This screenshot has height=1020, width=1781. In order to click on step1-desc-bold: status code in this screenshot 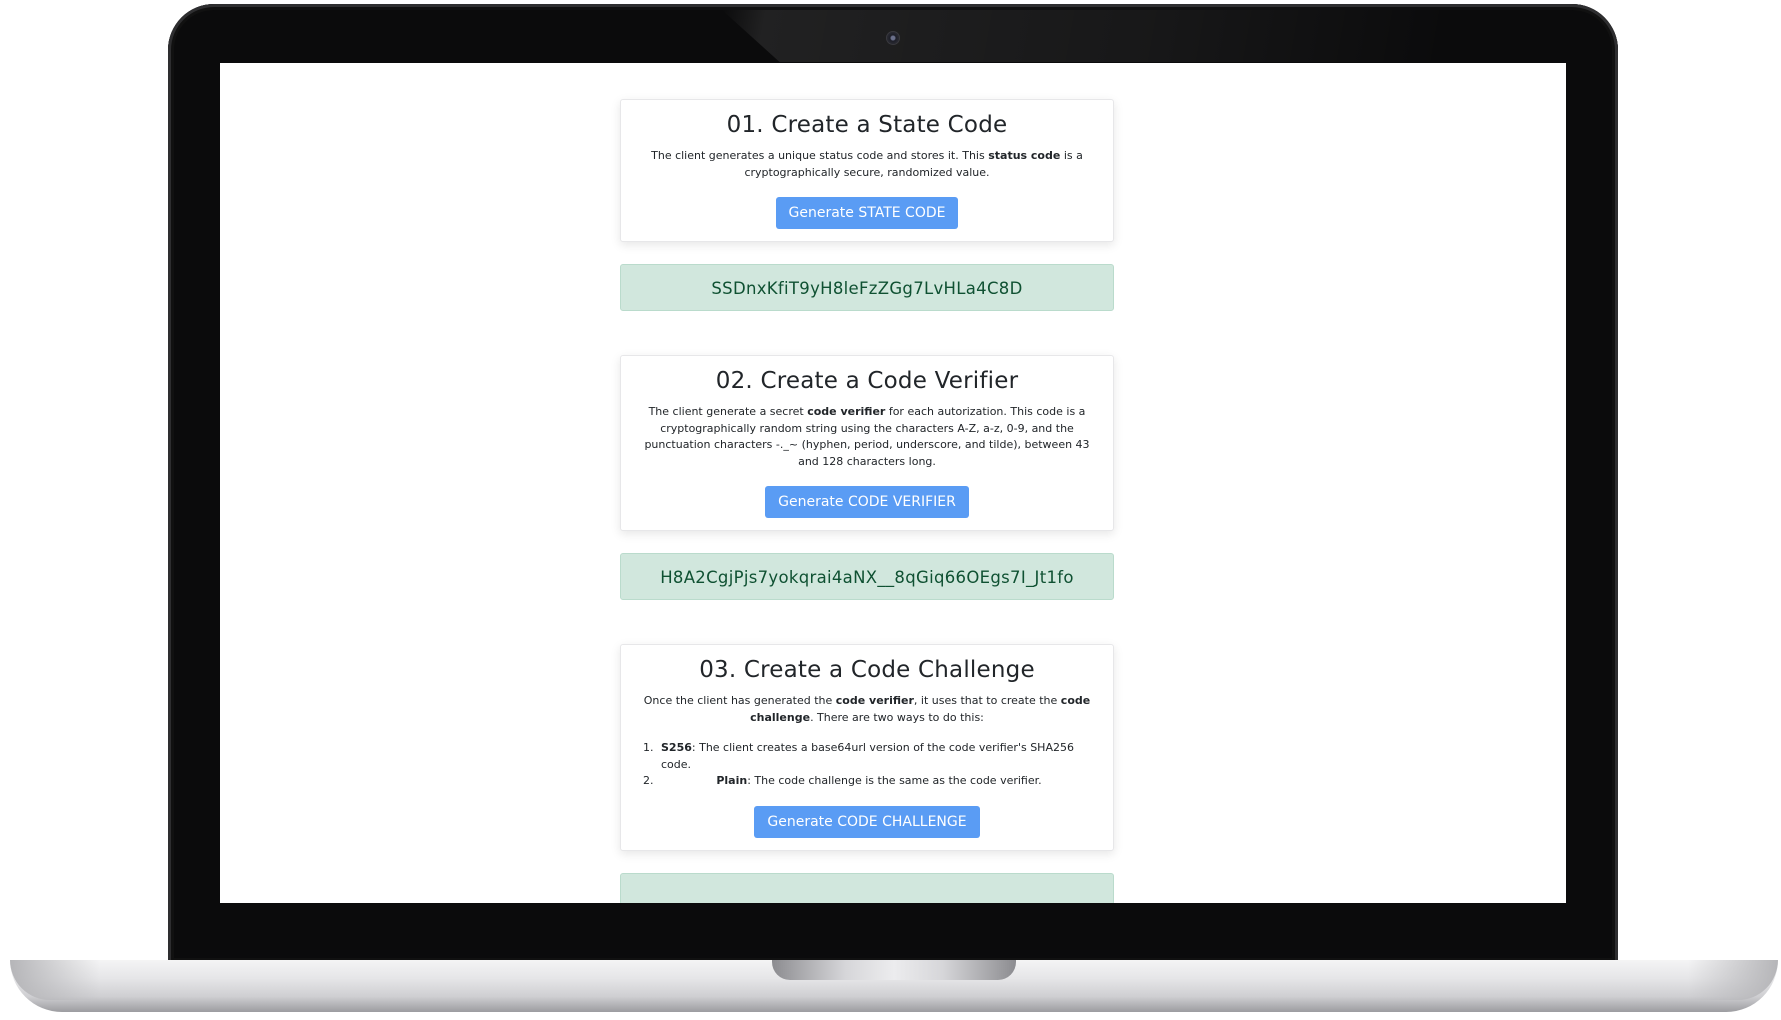, I will do `click(1024, 155)`.